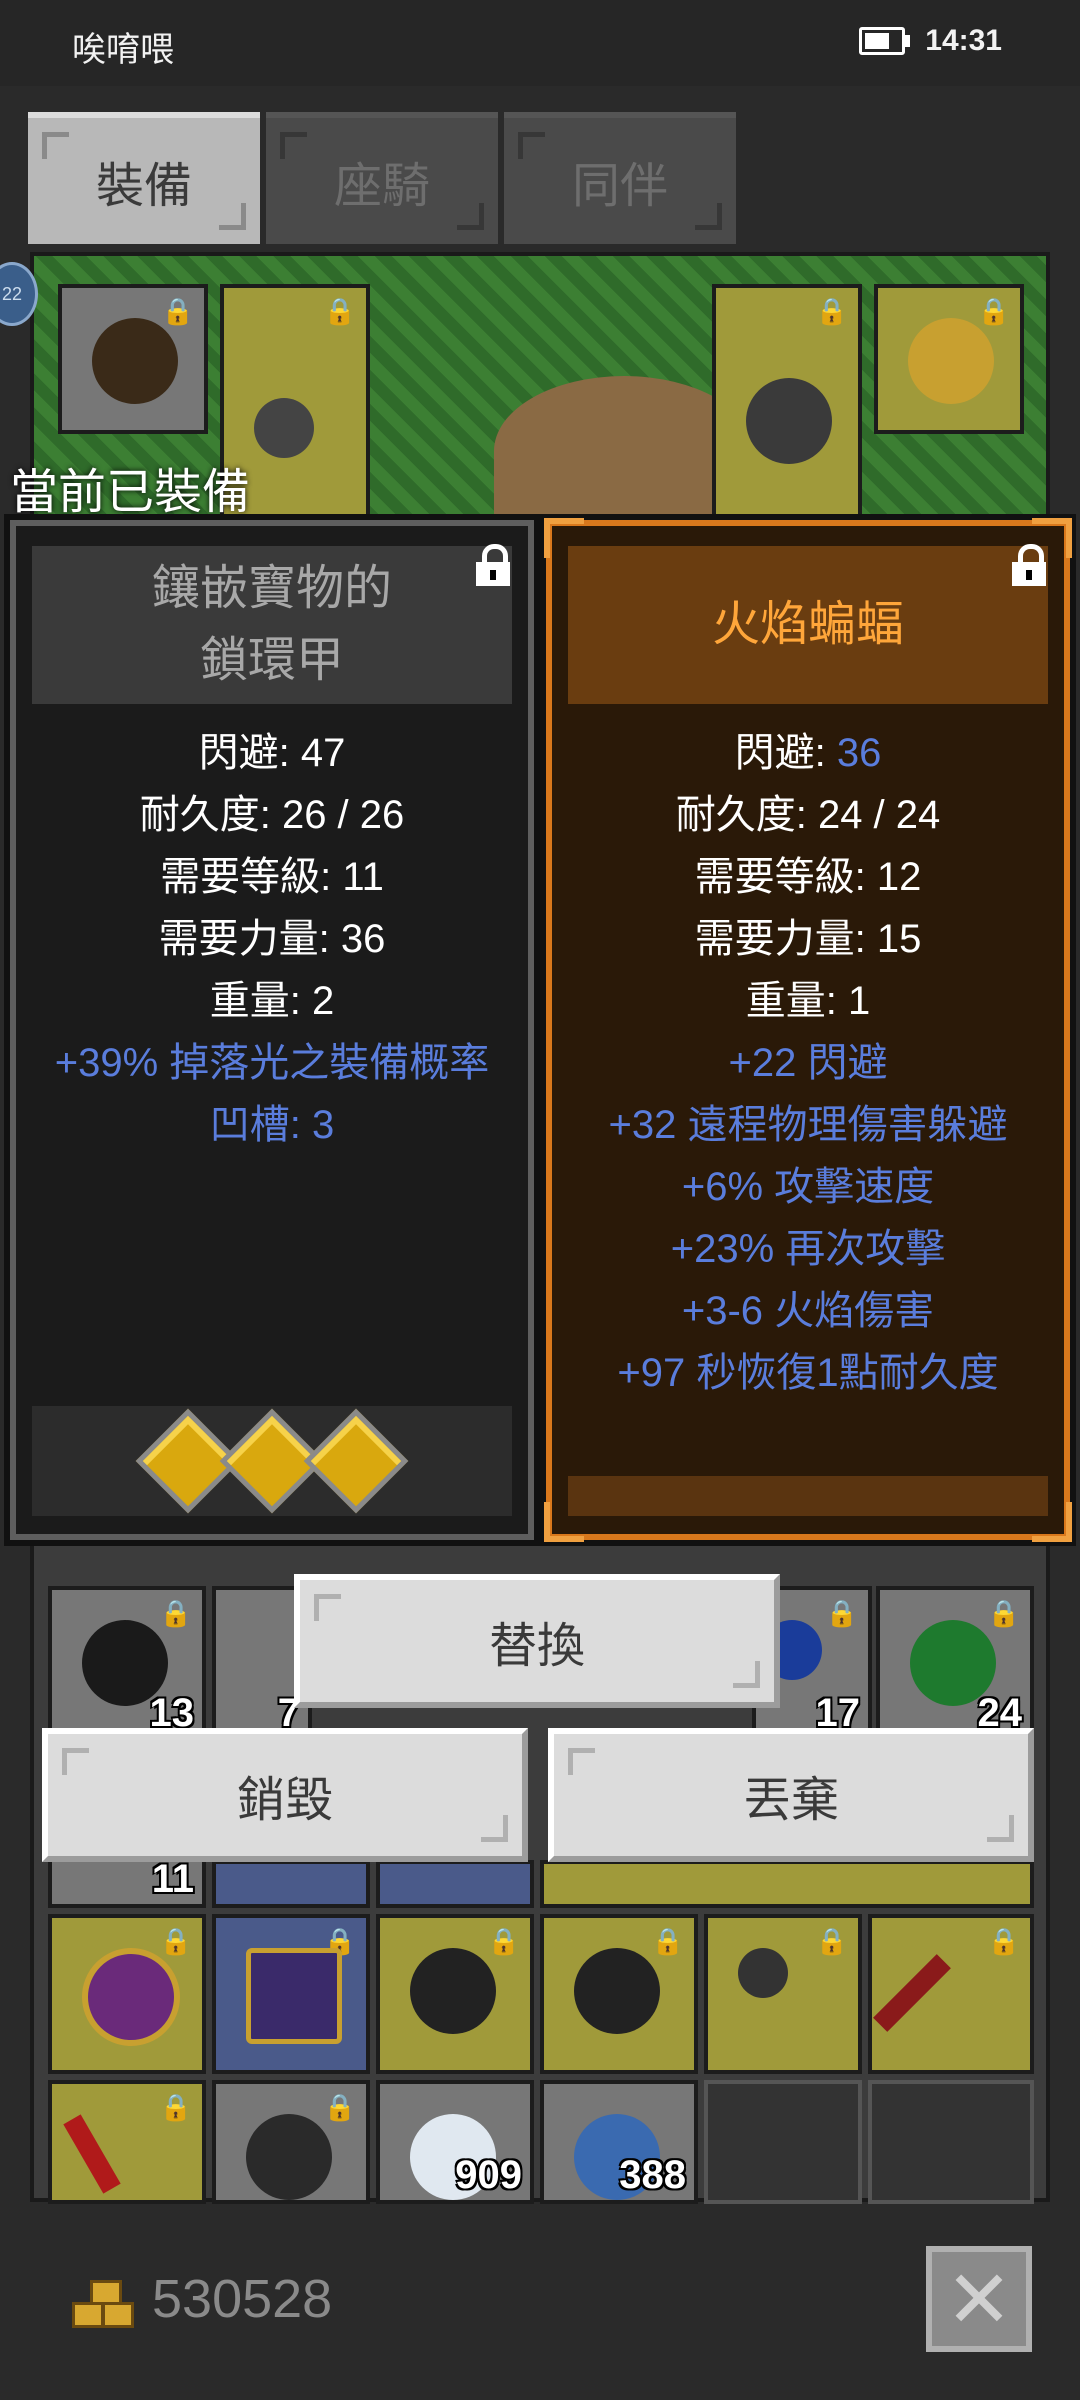 Image resolution: width=1080 pixels, height=2400 pixels. I want to click on close-button: ✕, so click(979, 2299).